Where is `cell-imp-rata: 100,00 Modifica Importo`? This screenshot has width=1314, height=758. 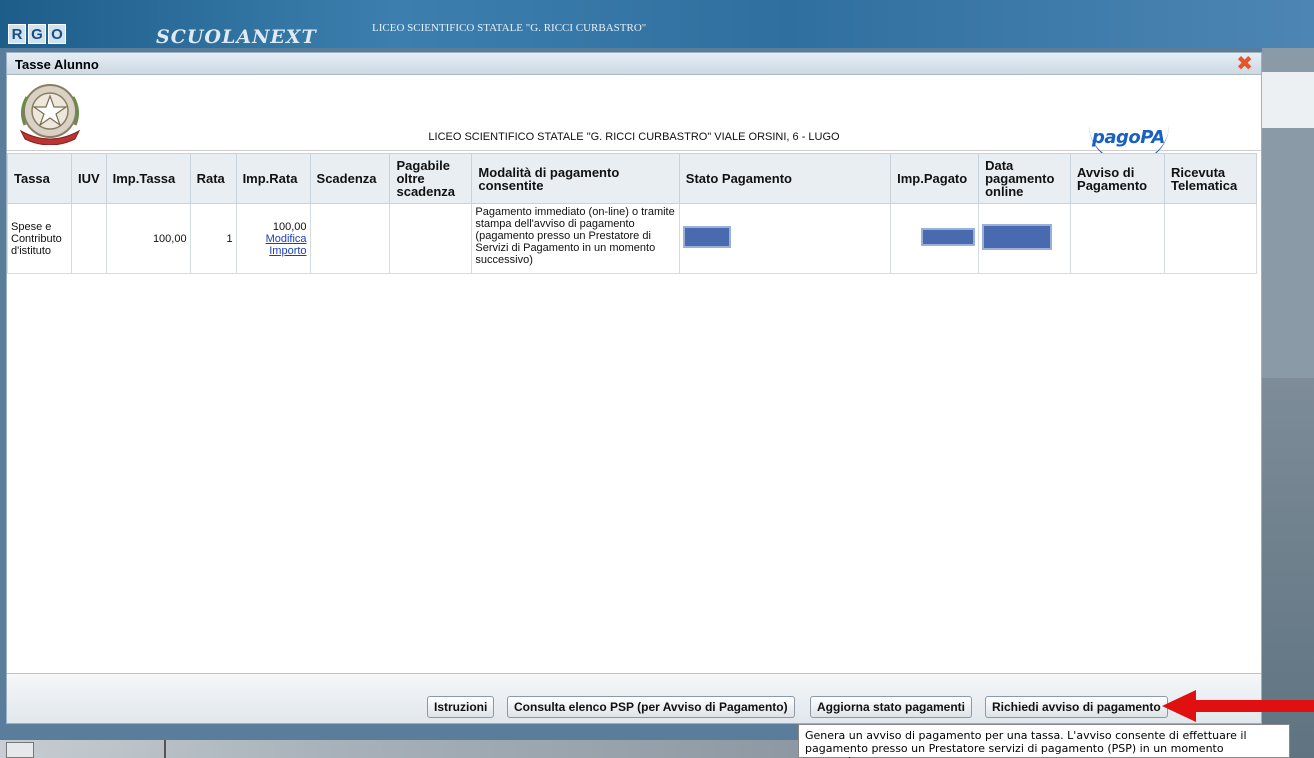 cell-imp-rata: 100,00 Modifica Importo is located at coordinates (273, 238).